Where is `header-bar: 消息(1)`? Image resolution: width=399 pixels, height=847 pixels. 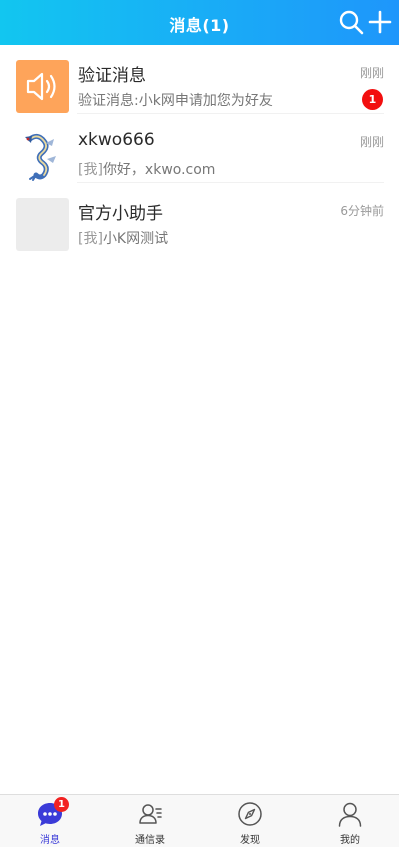
header-bar: 消息(1) is located at coordinates (199, 22).